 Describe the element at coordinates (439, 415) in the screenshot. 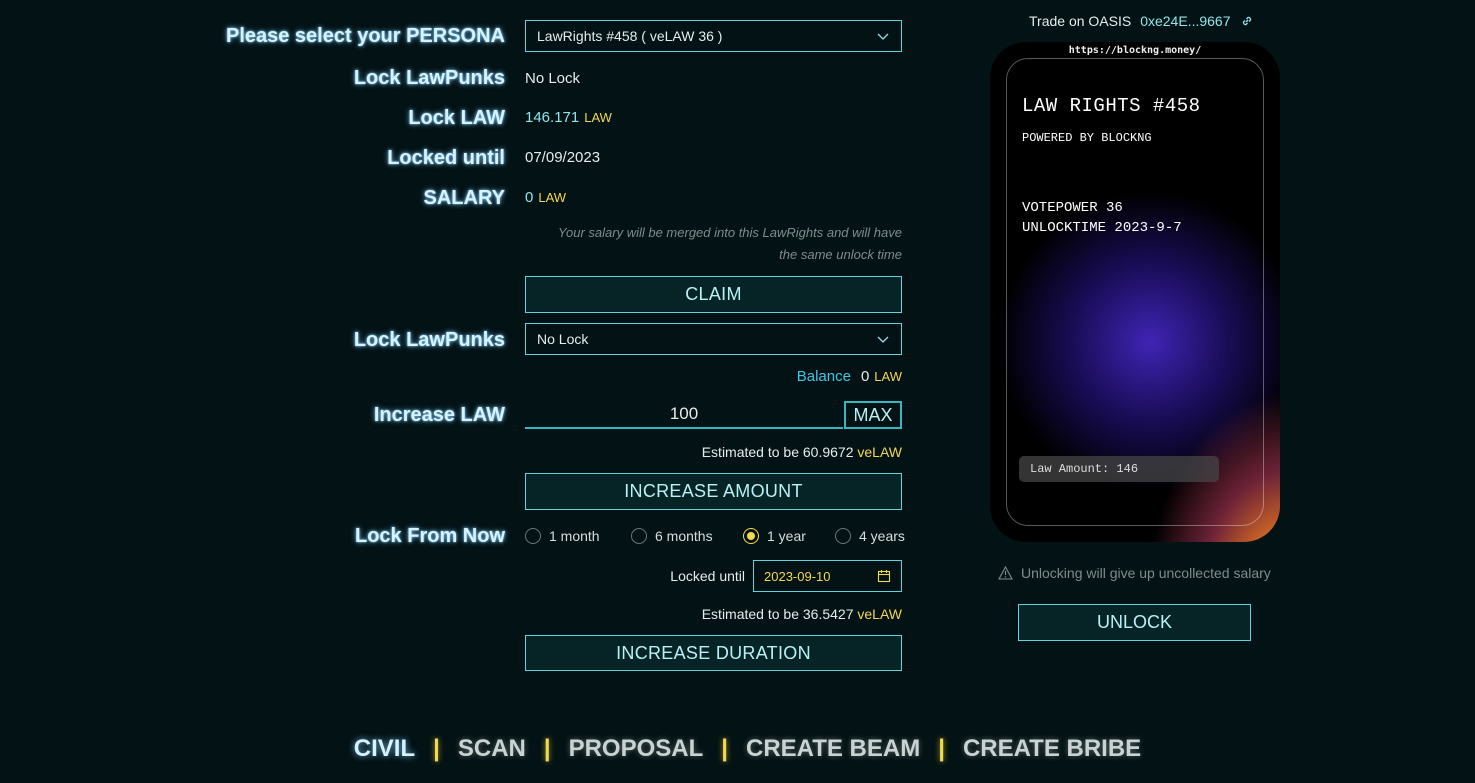

I see `increase-law-label: Increase LAW` at that location.